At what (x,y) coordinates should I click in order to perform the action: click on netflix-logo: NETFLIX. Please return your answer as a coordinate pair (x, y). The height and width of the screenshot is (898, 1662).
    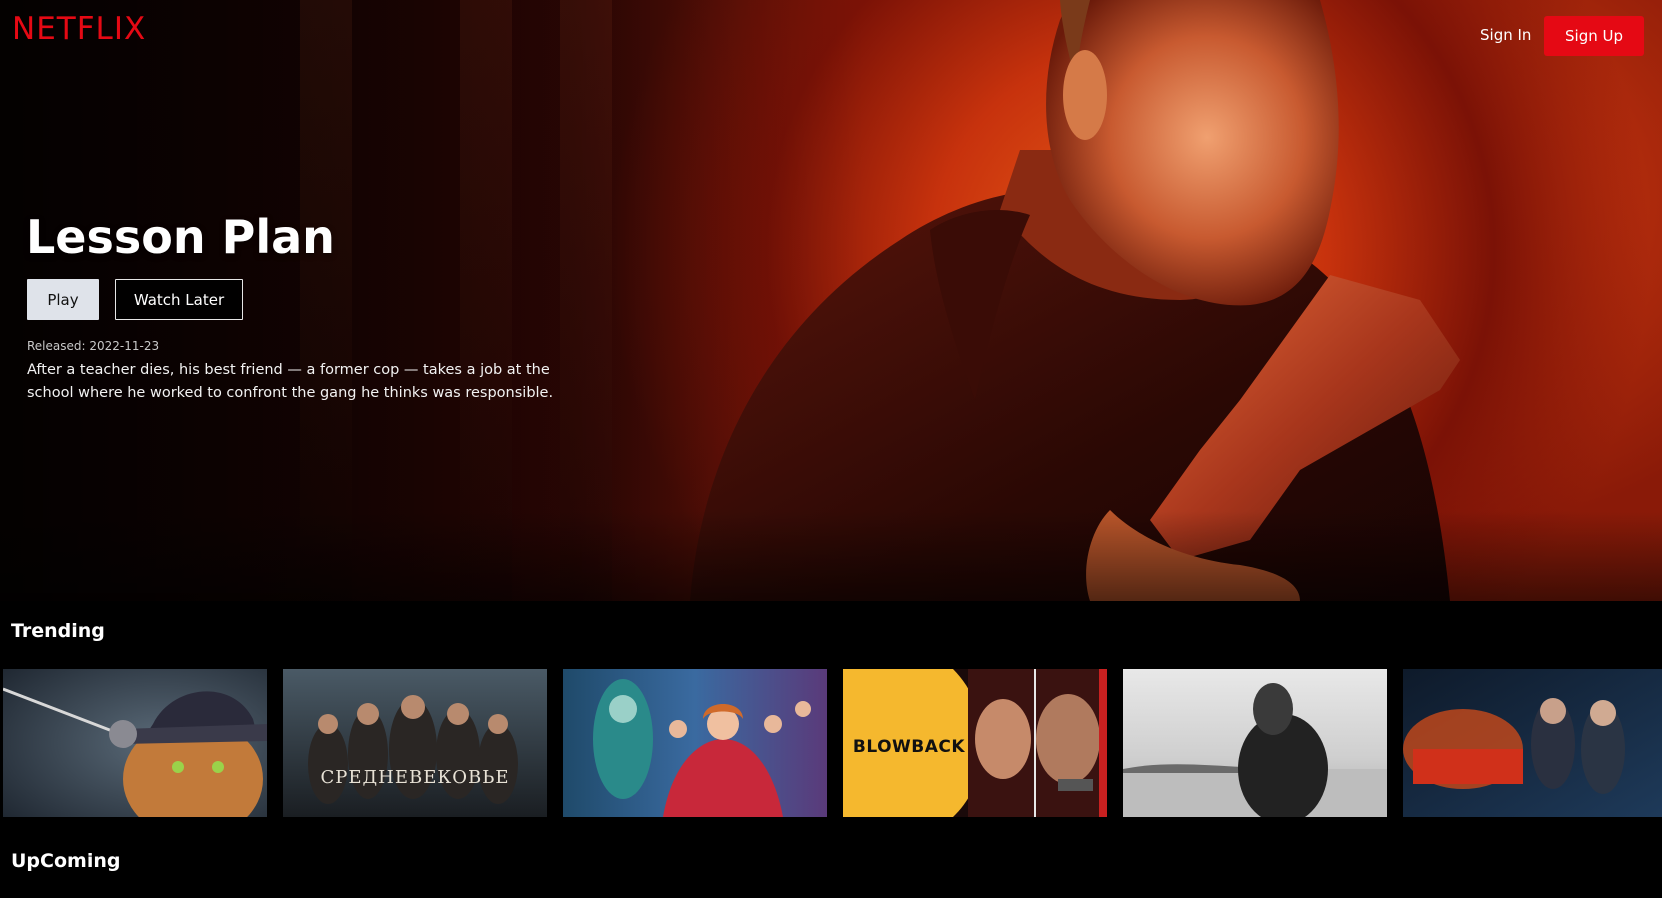
    Looking at the image, I should click on (79, 29).